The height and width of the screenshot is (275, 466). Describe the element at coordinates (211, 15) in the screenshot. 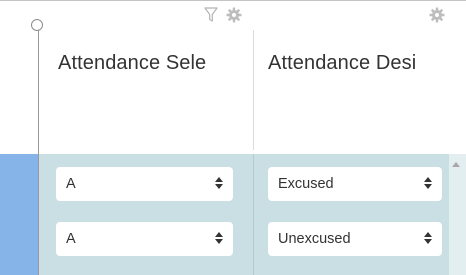

I see `filter-icon` at that location.